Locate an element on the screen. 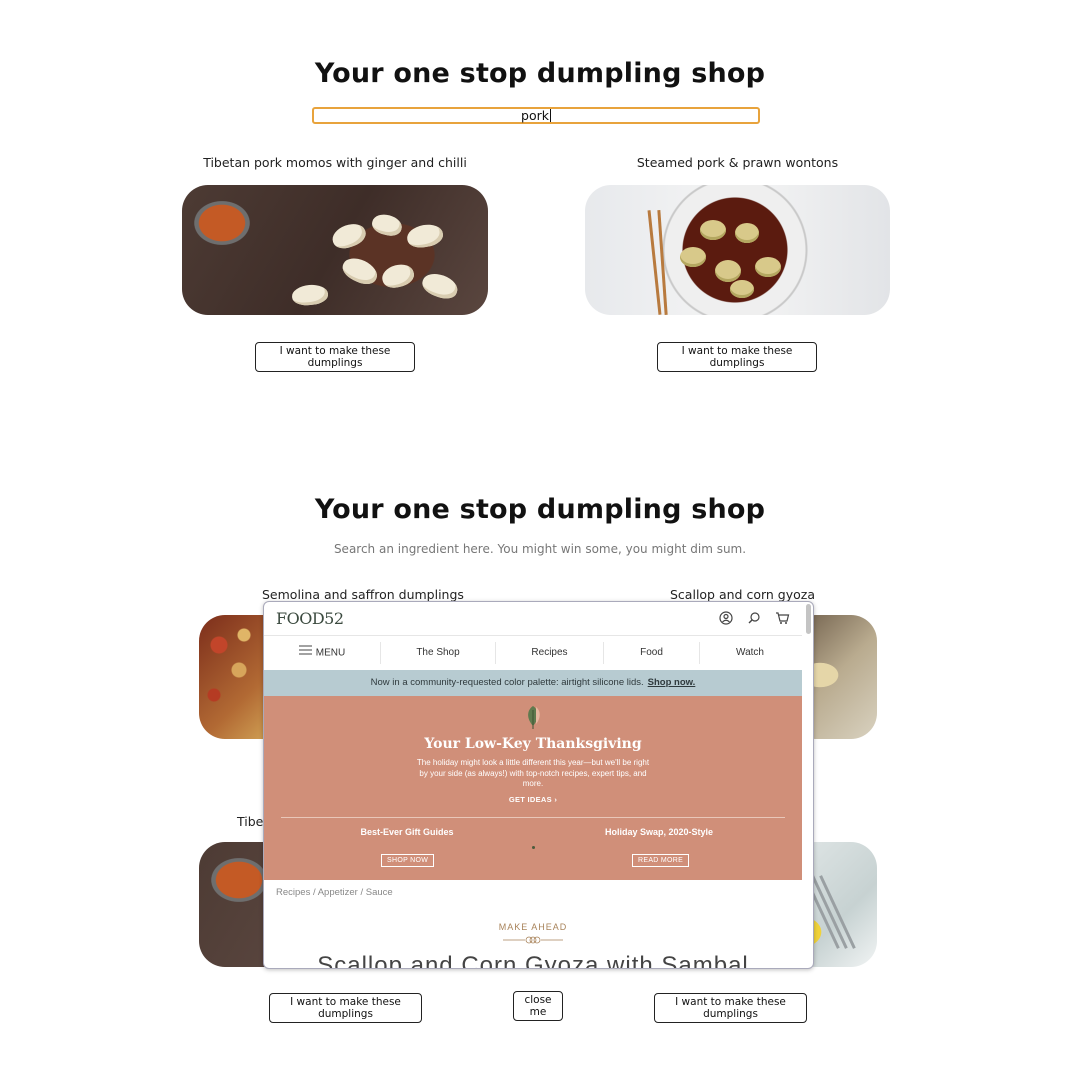 The height and width of the screenshot is (1080, 1080). leaf-icon is located at coordinates (534, 717).